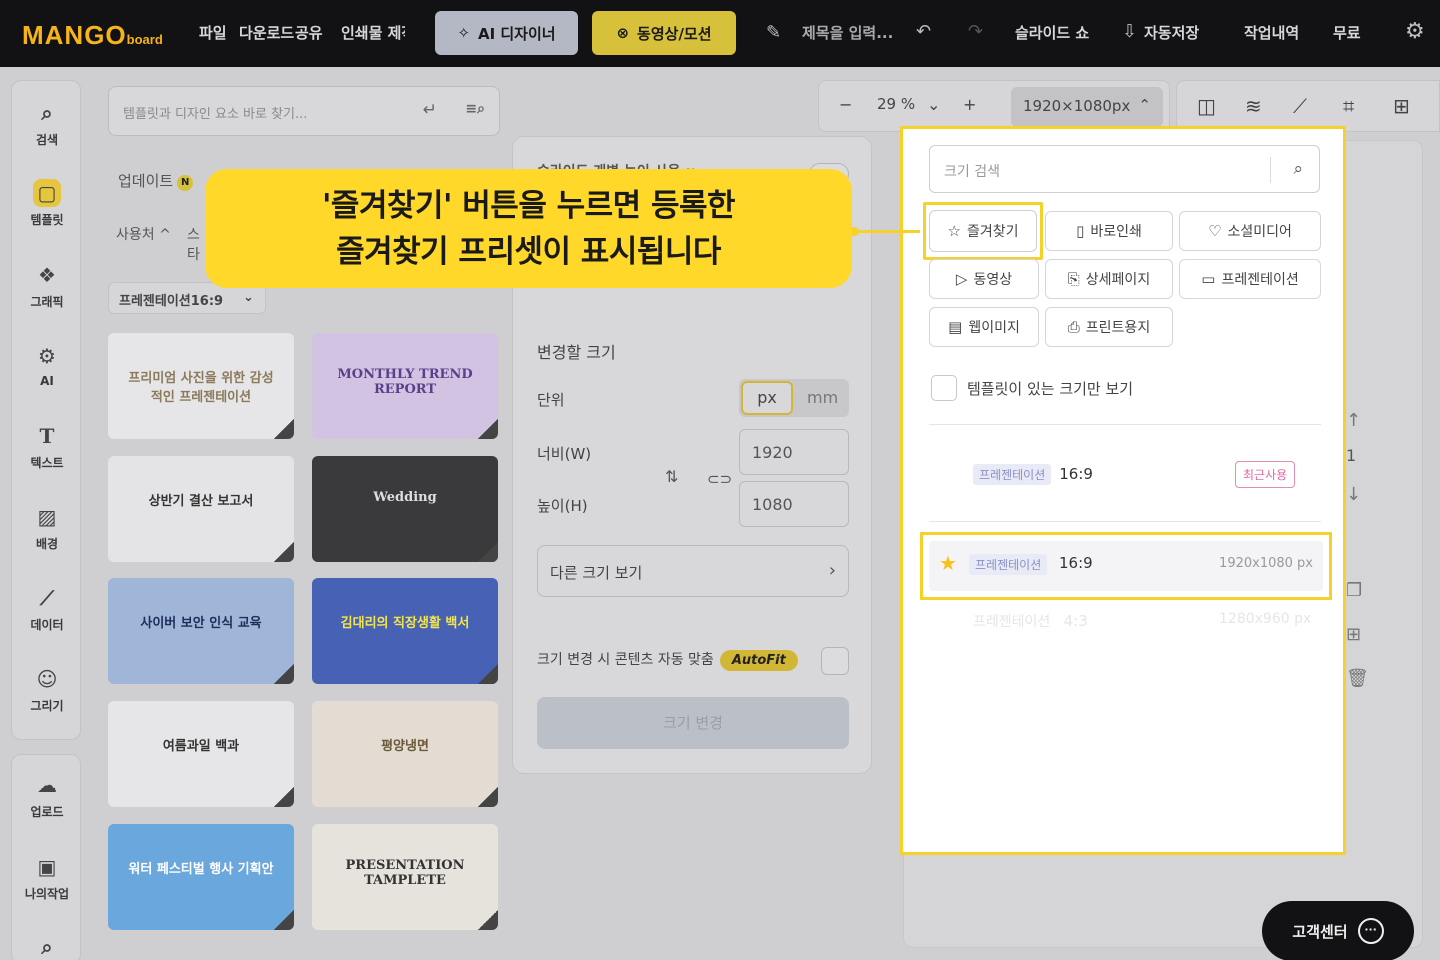 This screenshot has height=960, width=1440. I want to click on template-search: 템플릿과 디자인 요소 바로 찾기... ↵ ≡⌕, so click(304, 111).